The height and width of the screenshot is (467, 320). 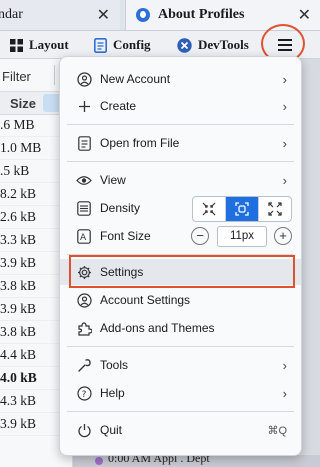 What do you see at coordinates (223, 44) in the screenshot?
I see `devtools-button-label: DevTools` at bounding box center [223, 44].